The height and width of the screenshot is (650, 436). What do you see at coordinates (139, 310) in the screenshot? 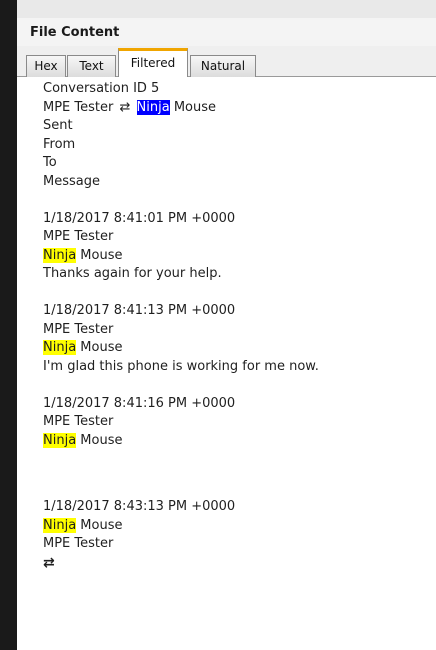
I see `message-sent: 1/18/2017 8:41:13 PM +0000` at bounding box center [139, 310].